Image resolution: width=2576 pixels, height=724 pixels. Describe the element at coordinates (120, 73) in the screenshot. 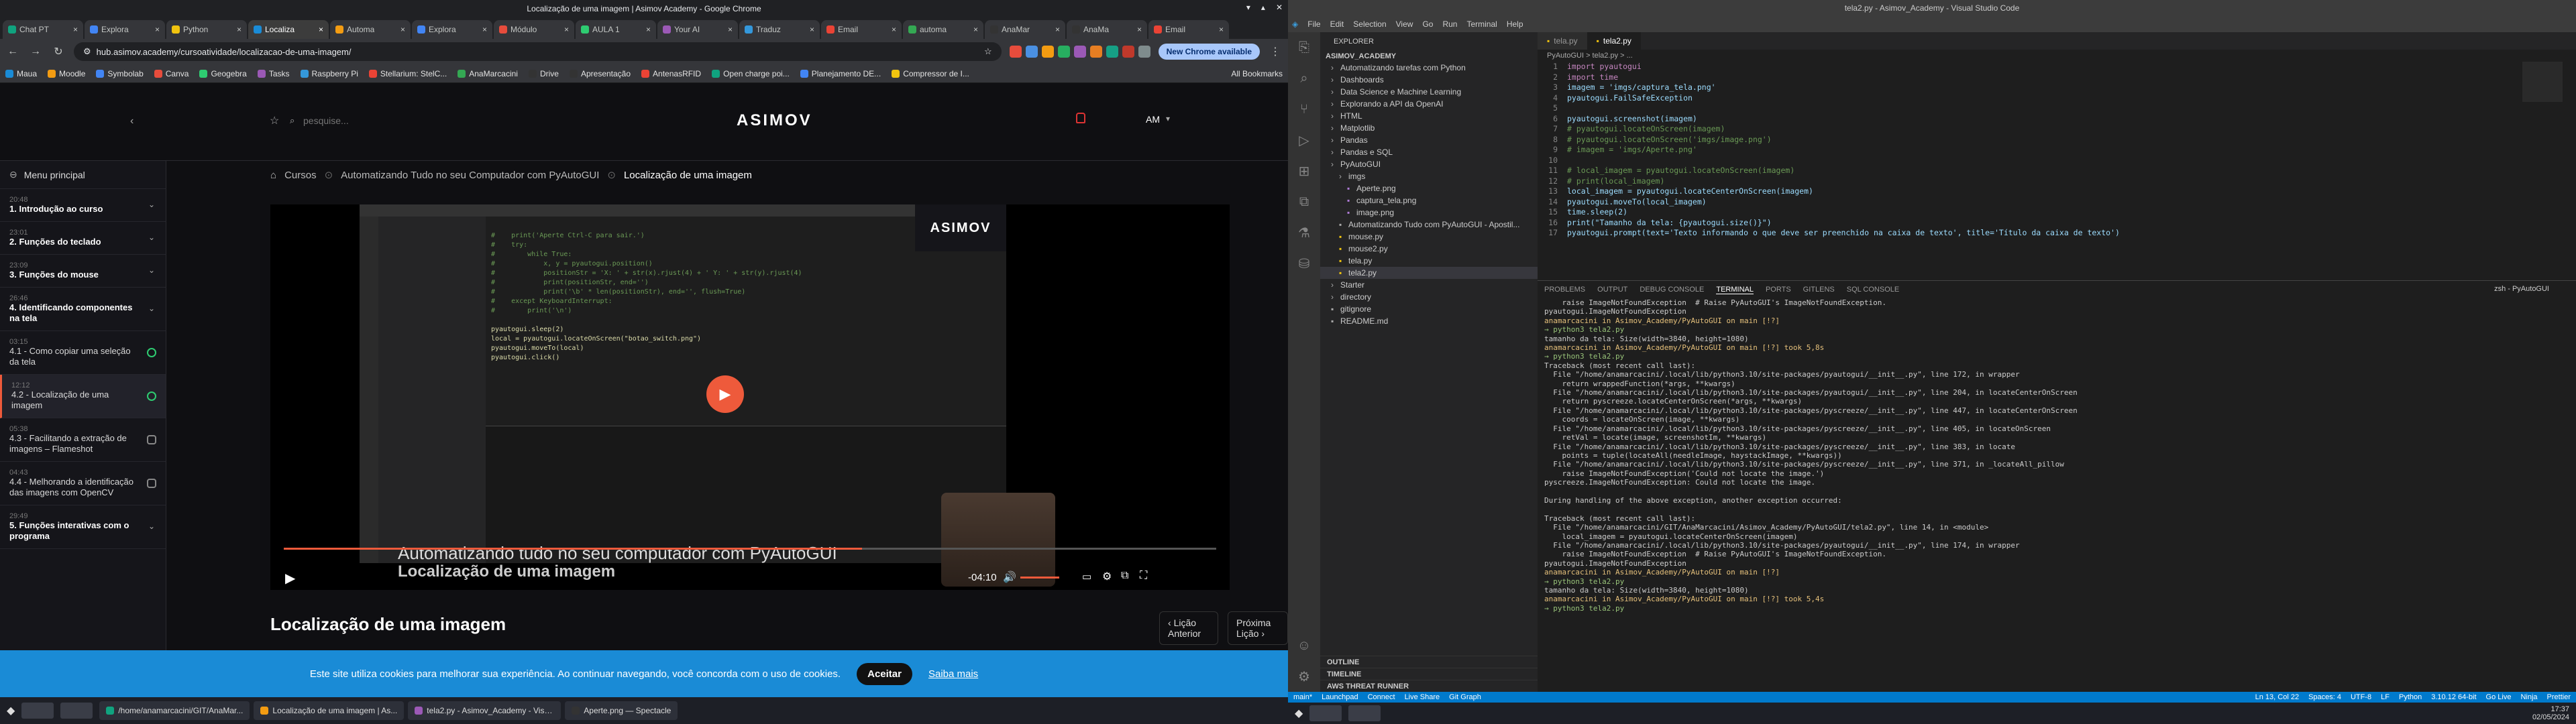

I see `bookmark-item: Symbolab` at that location.